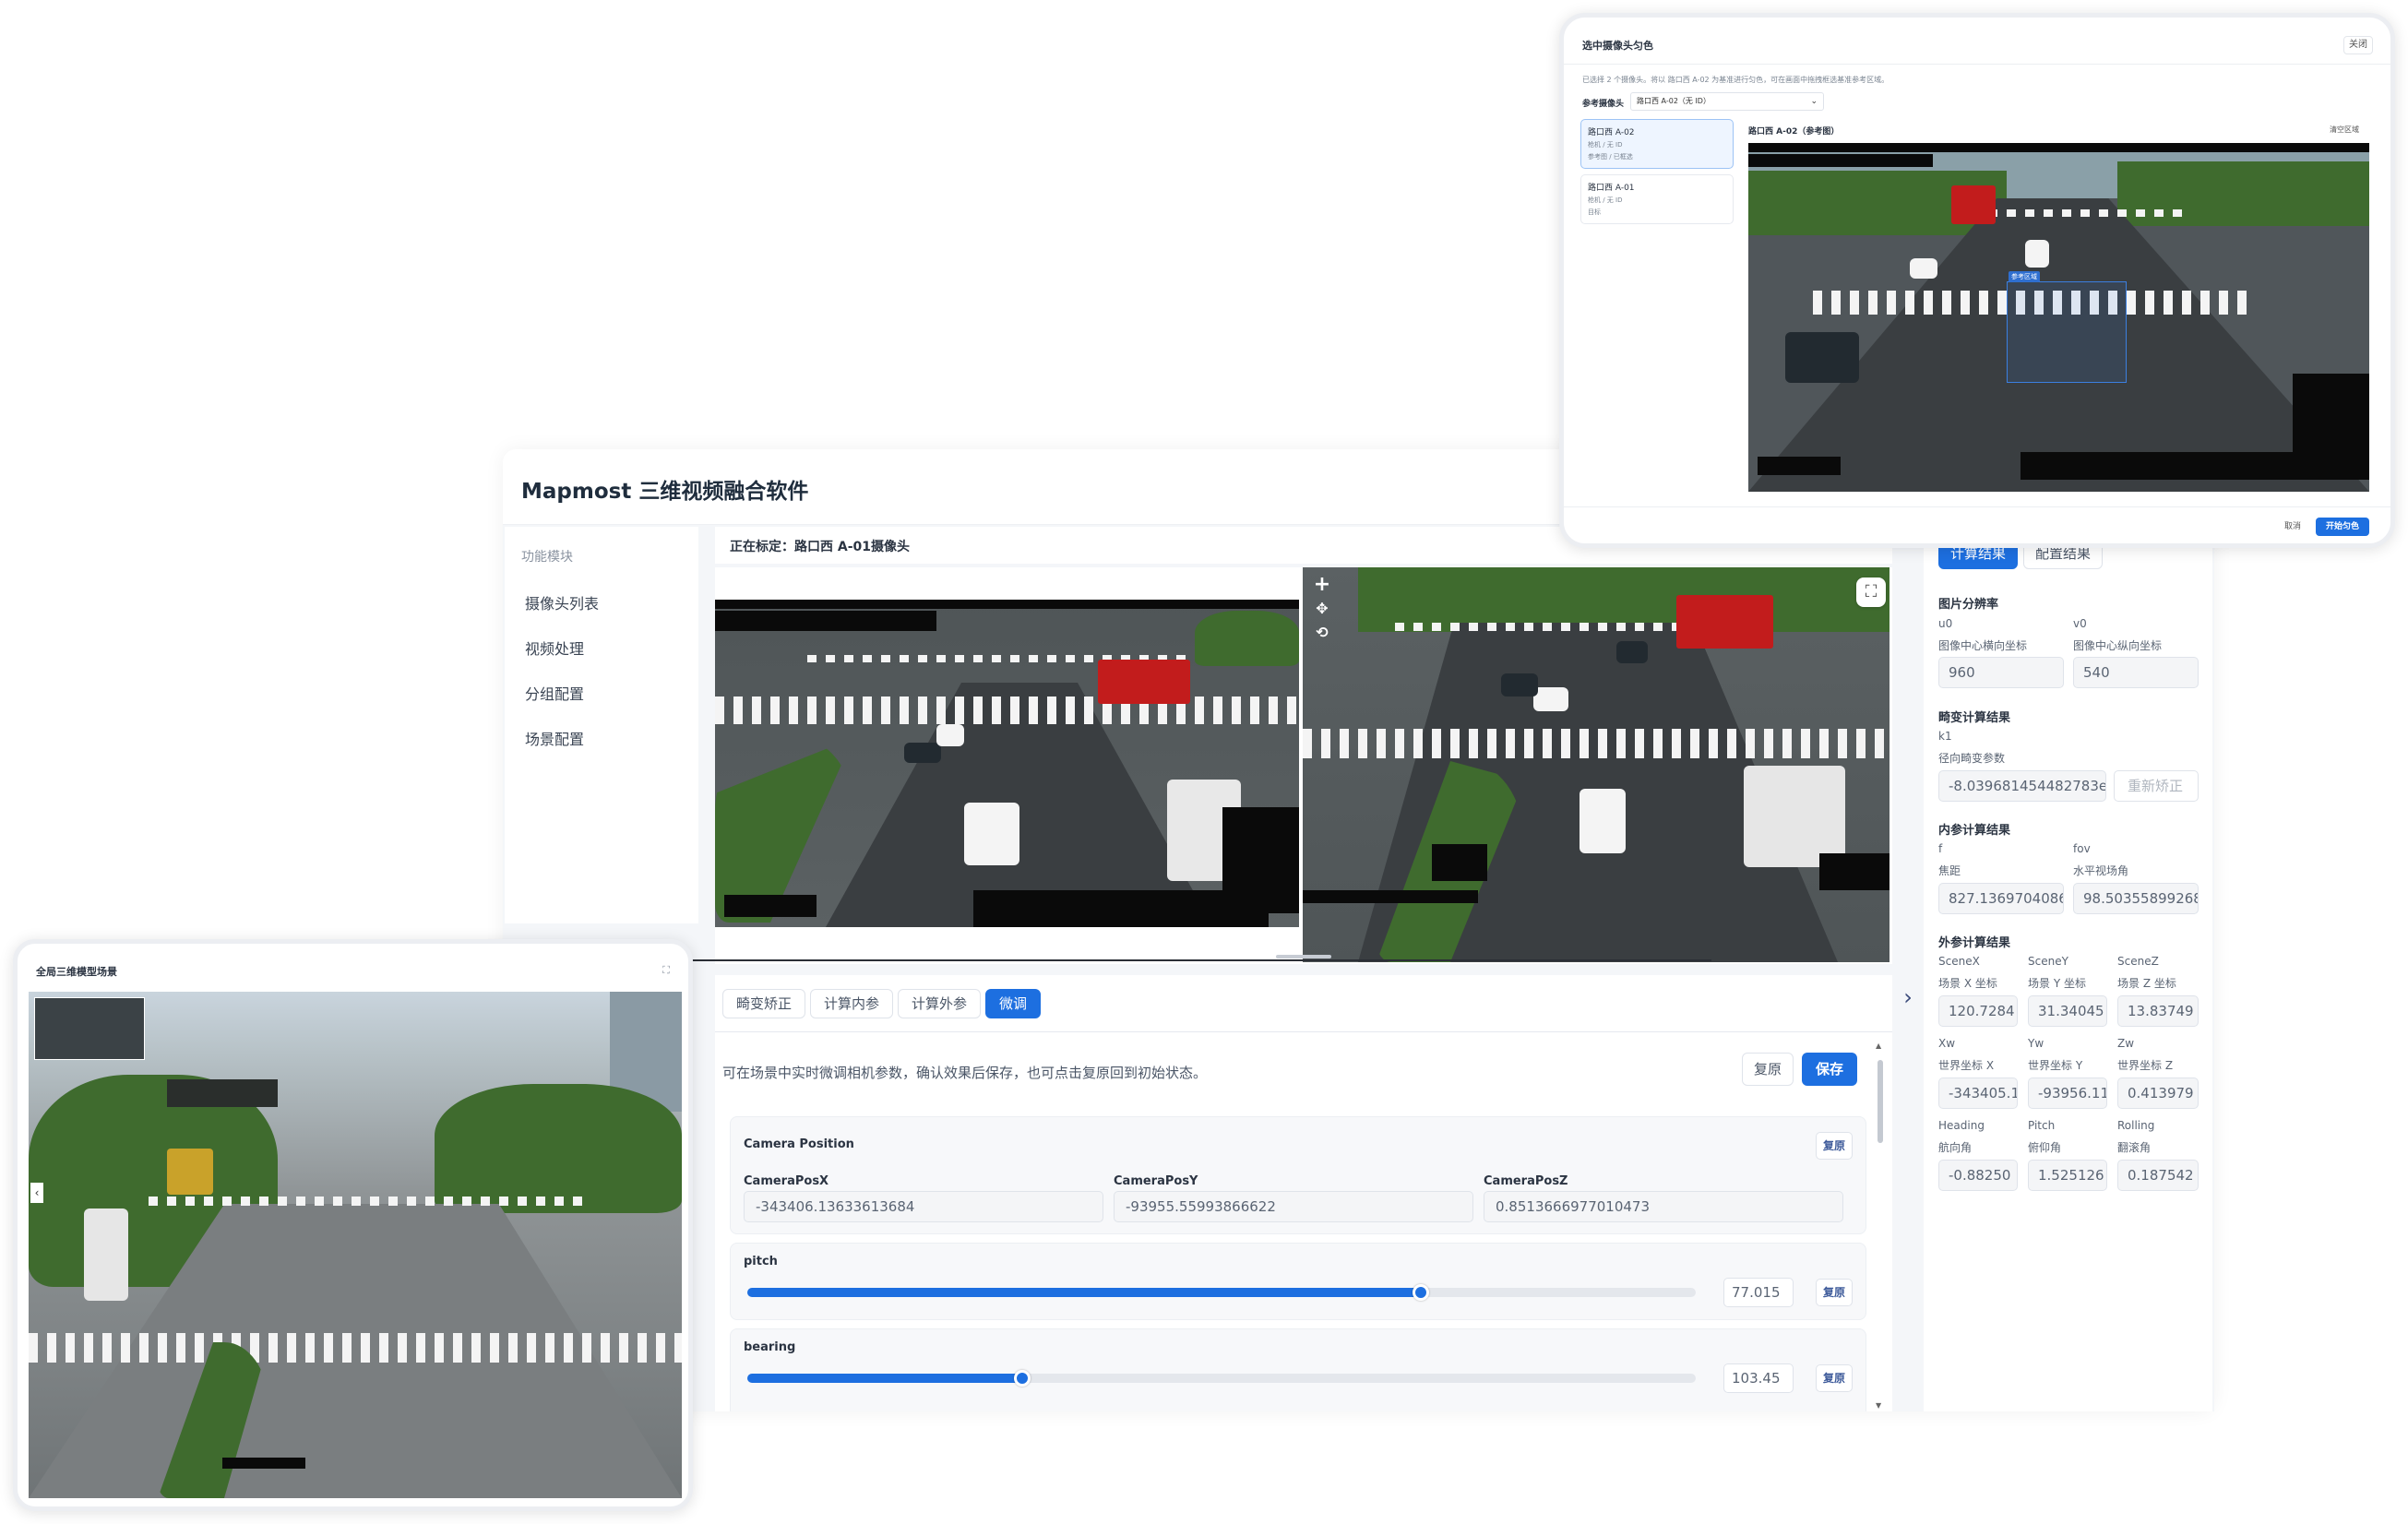 The height and width of the screenshot is (1524, 2408). What do you see at coordinates (2342, 527) in the screenshot?
I see `start-color-match-button: 开始匀色` at bounding box center [2342, 527].